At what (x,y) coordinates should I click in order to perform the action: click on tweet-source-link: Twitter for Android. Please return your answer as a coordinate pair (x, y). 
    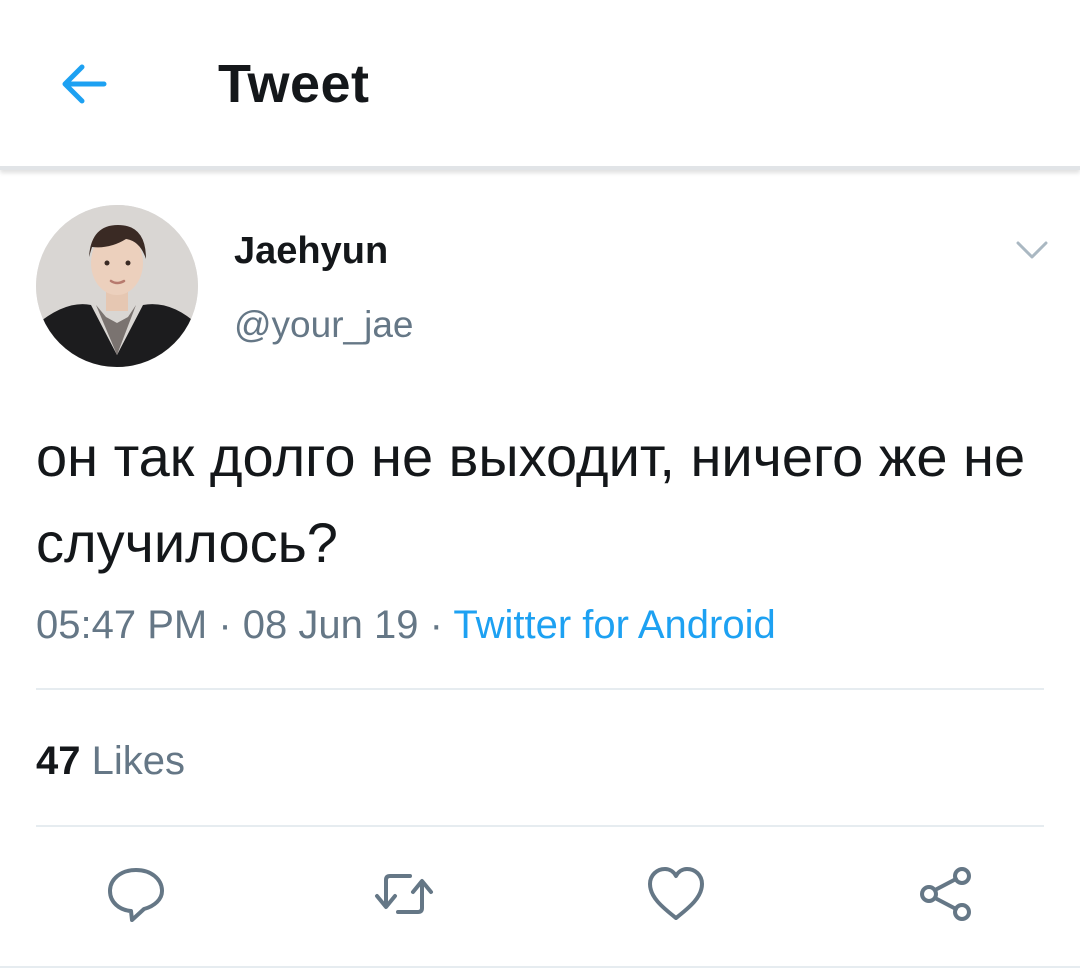
    Looking at the image, I should click on (614, 625).